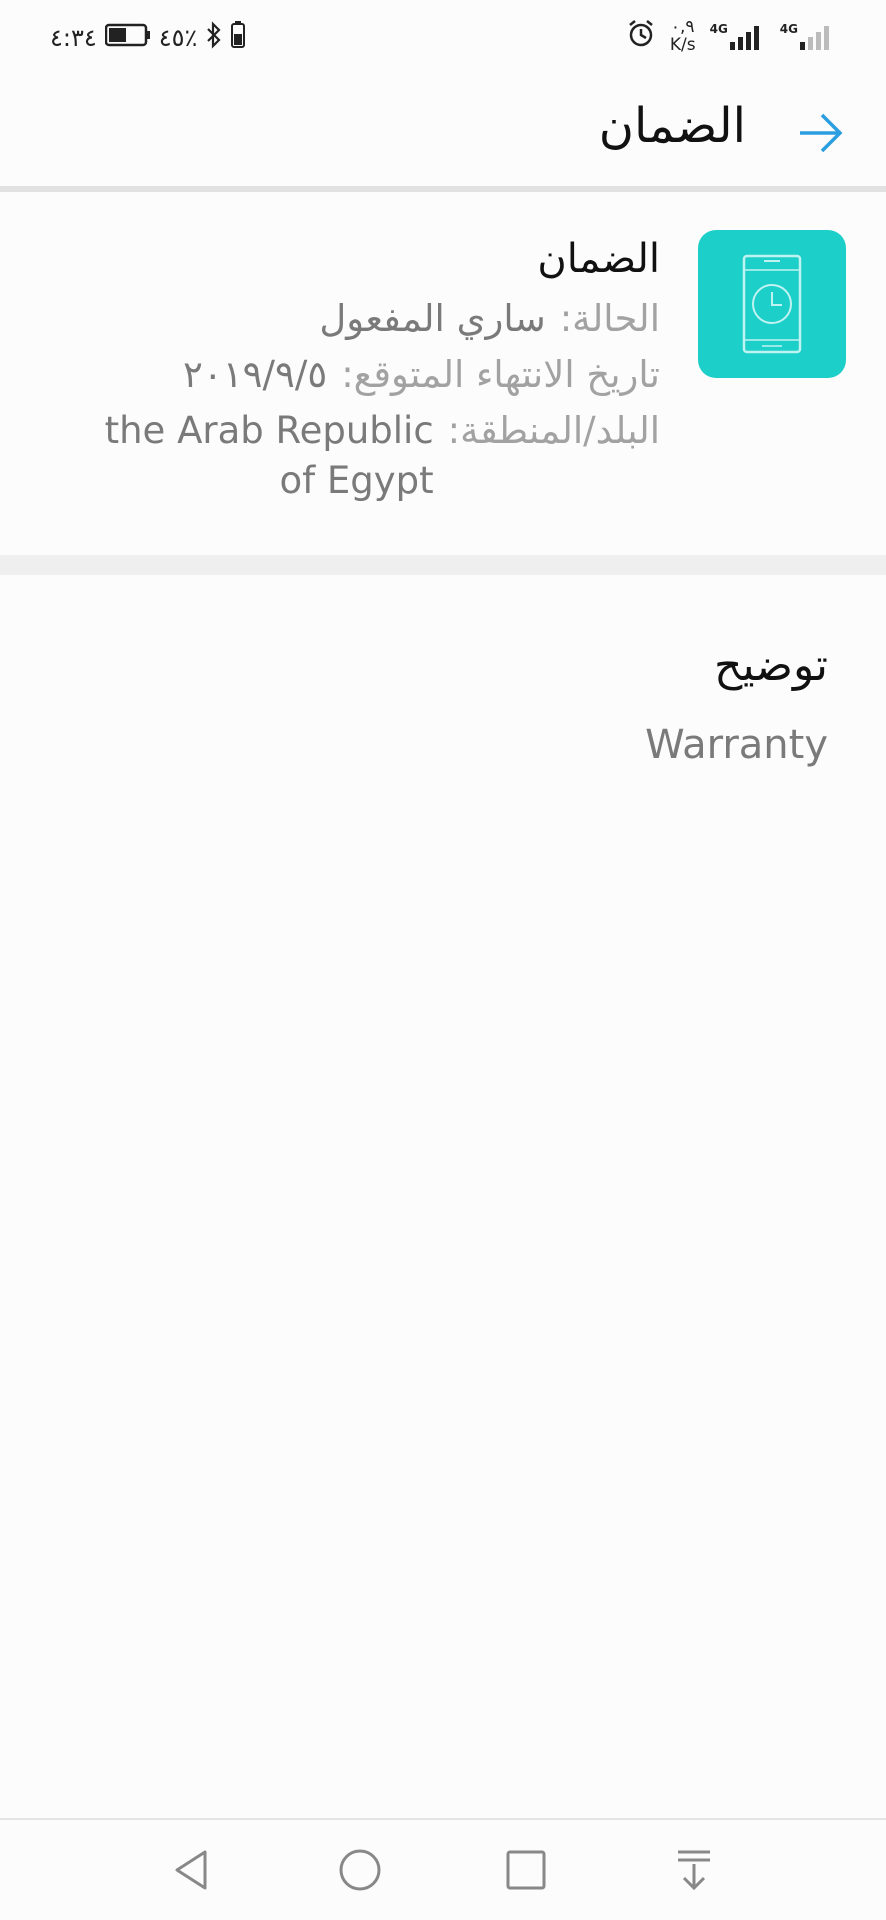 The image size is (886, 1920). I want to click on section-divider, so click(443, 565).